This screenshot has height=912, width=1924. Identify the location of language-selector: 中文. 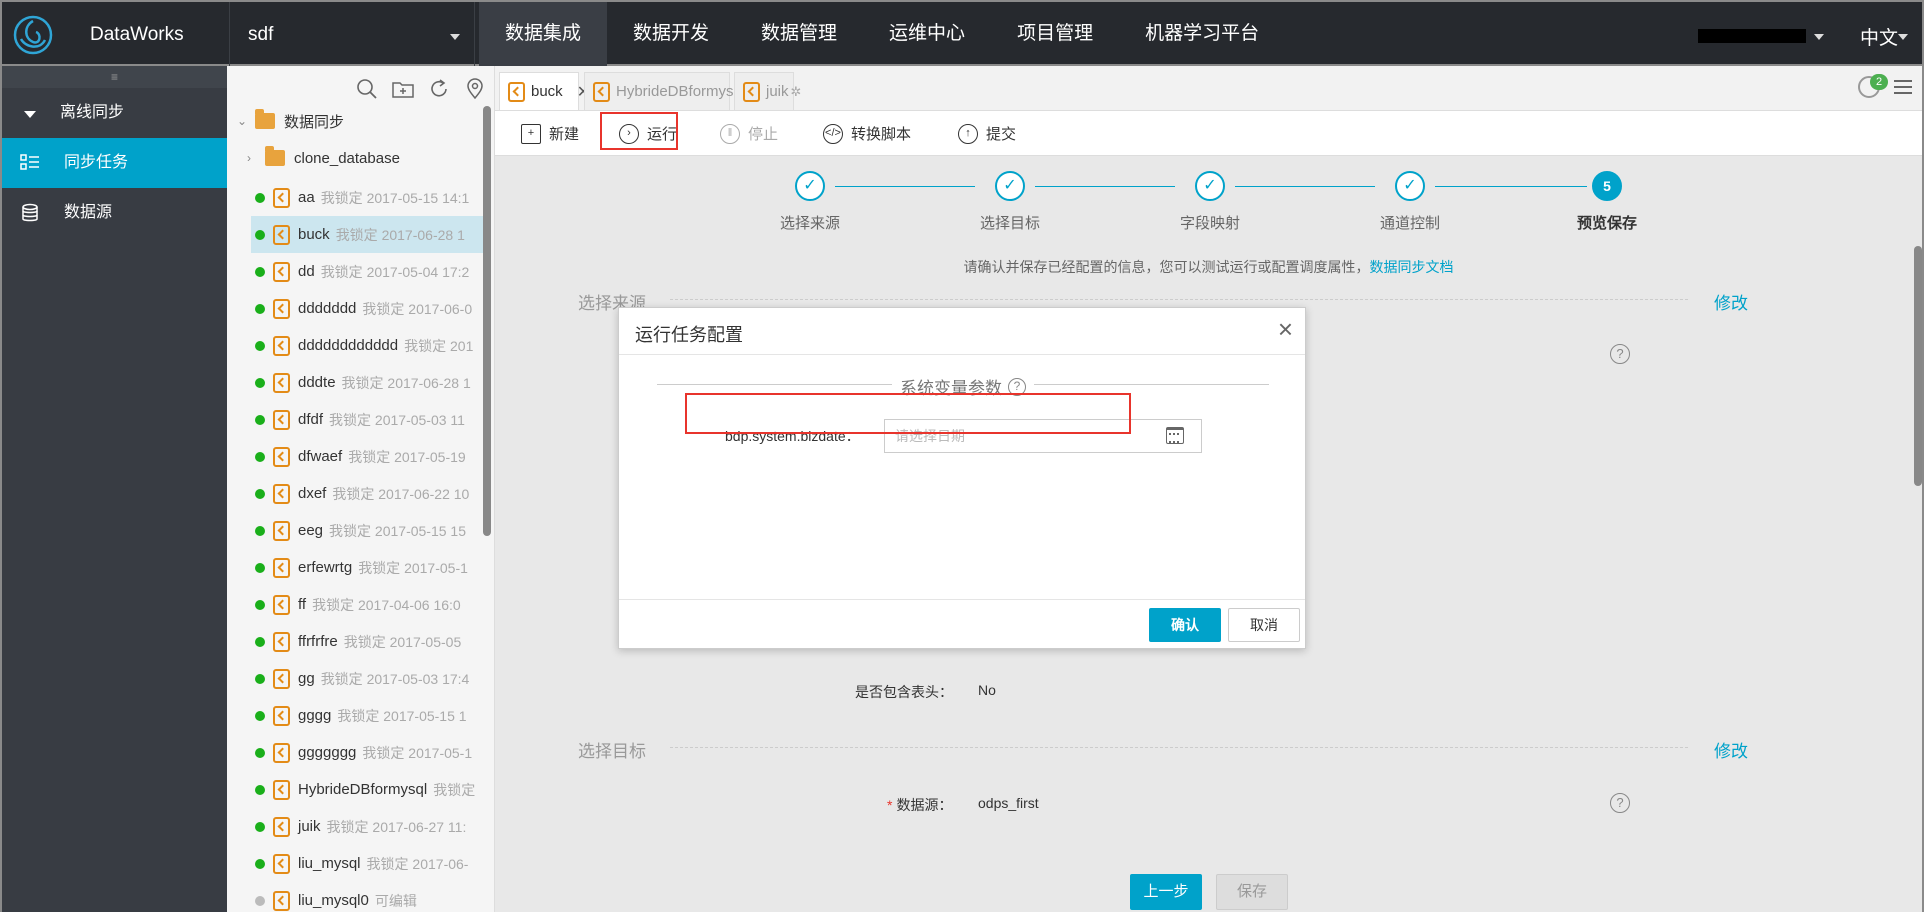
(1879, 36).